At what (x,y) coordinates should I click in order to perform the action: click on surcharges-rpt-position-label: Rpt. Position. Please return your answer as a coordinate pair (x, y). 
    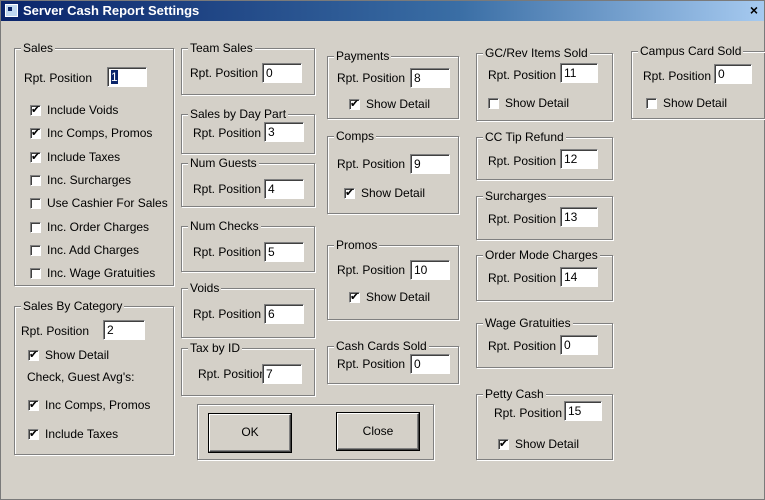
    Looking at the image, I should click on (522, 219).